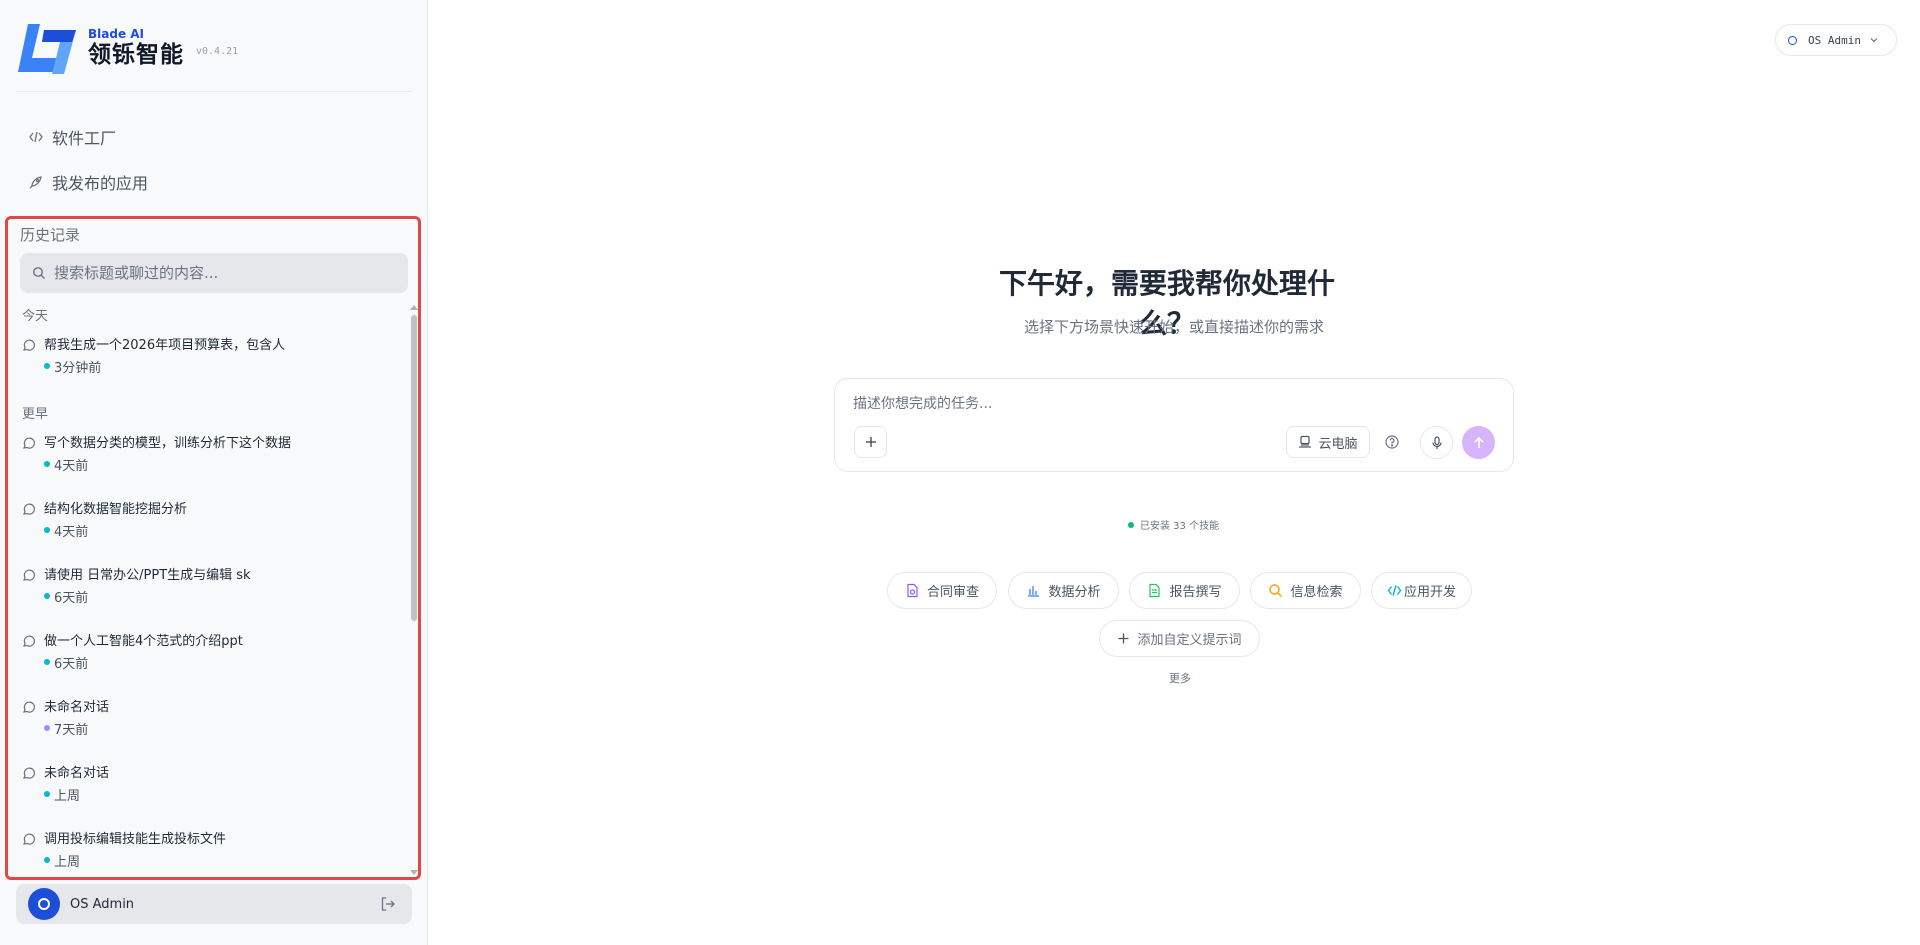  I want to click on history-item: 未命名对话 7天前, so click(212, 725).